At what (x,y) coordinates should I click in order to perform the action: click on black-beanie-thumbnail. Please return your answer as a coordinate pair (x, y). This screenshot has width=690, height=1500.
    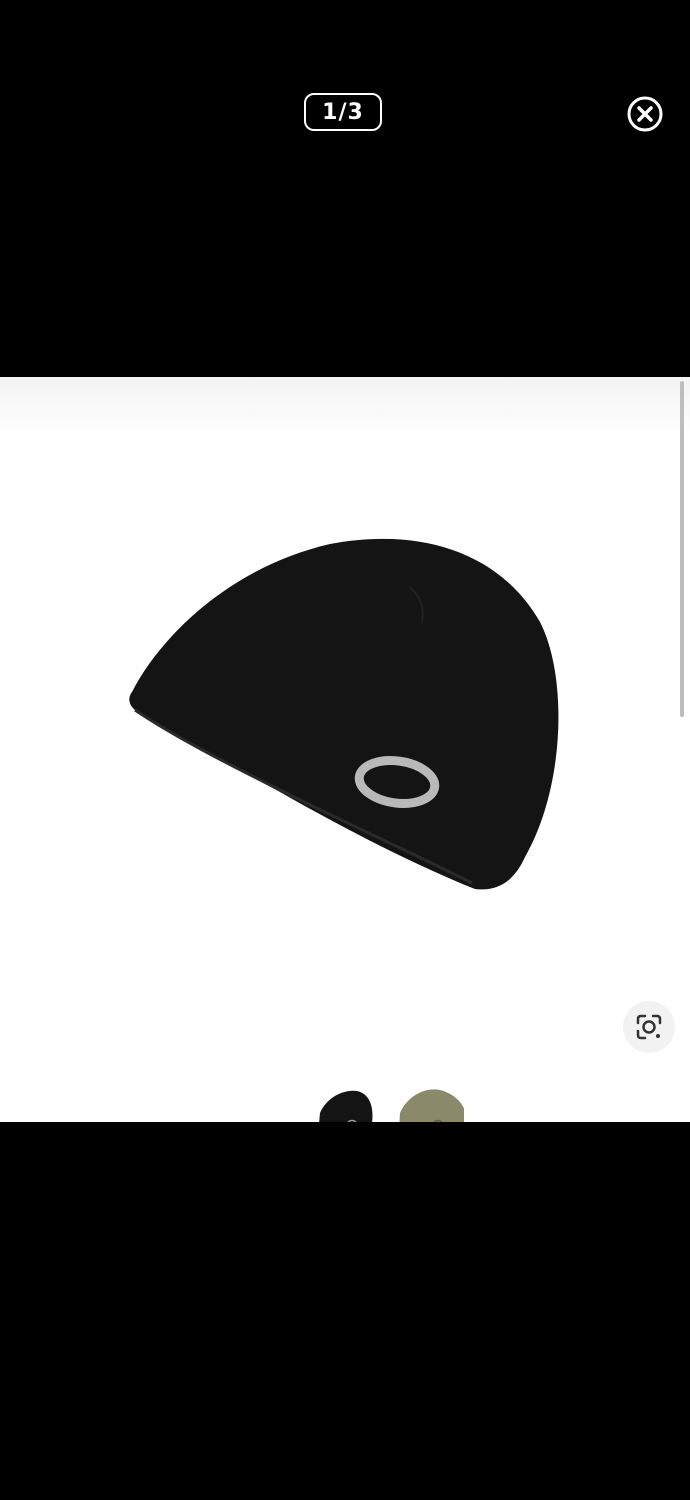
    Looking at the image, I should click on (347, 1103).